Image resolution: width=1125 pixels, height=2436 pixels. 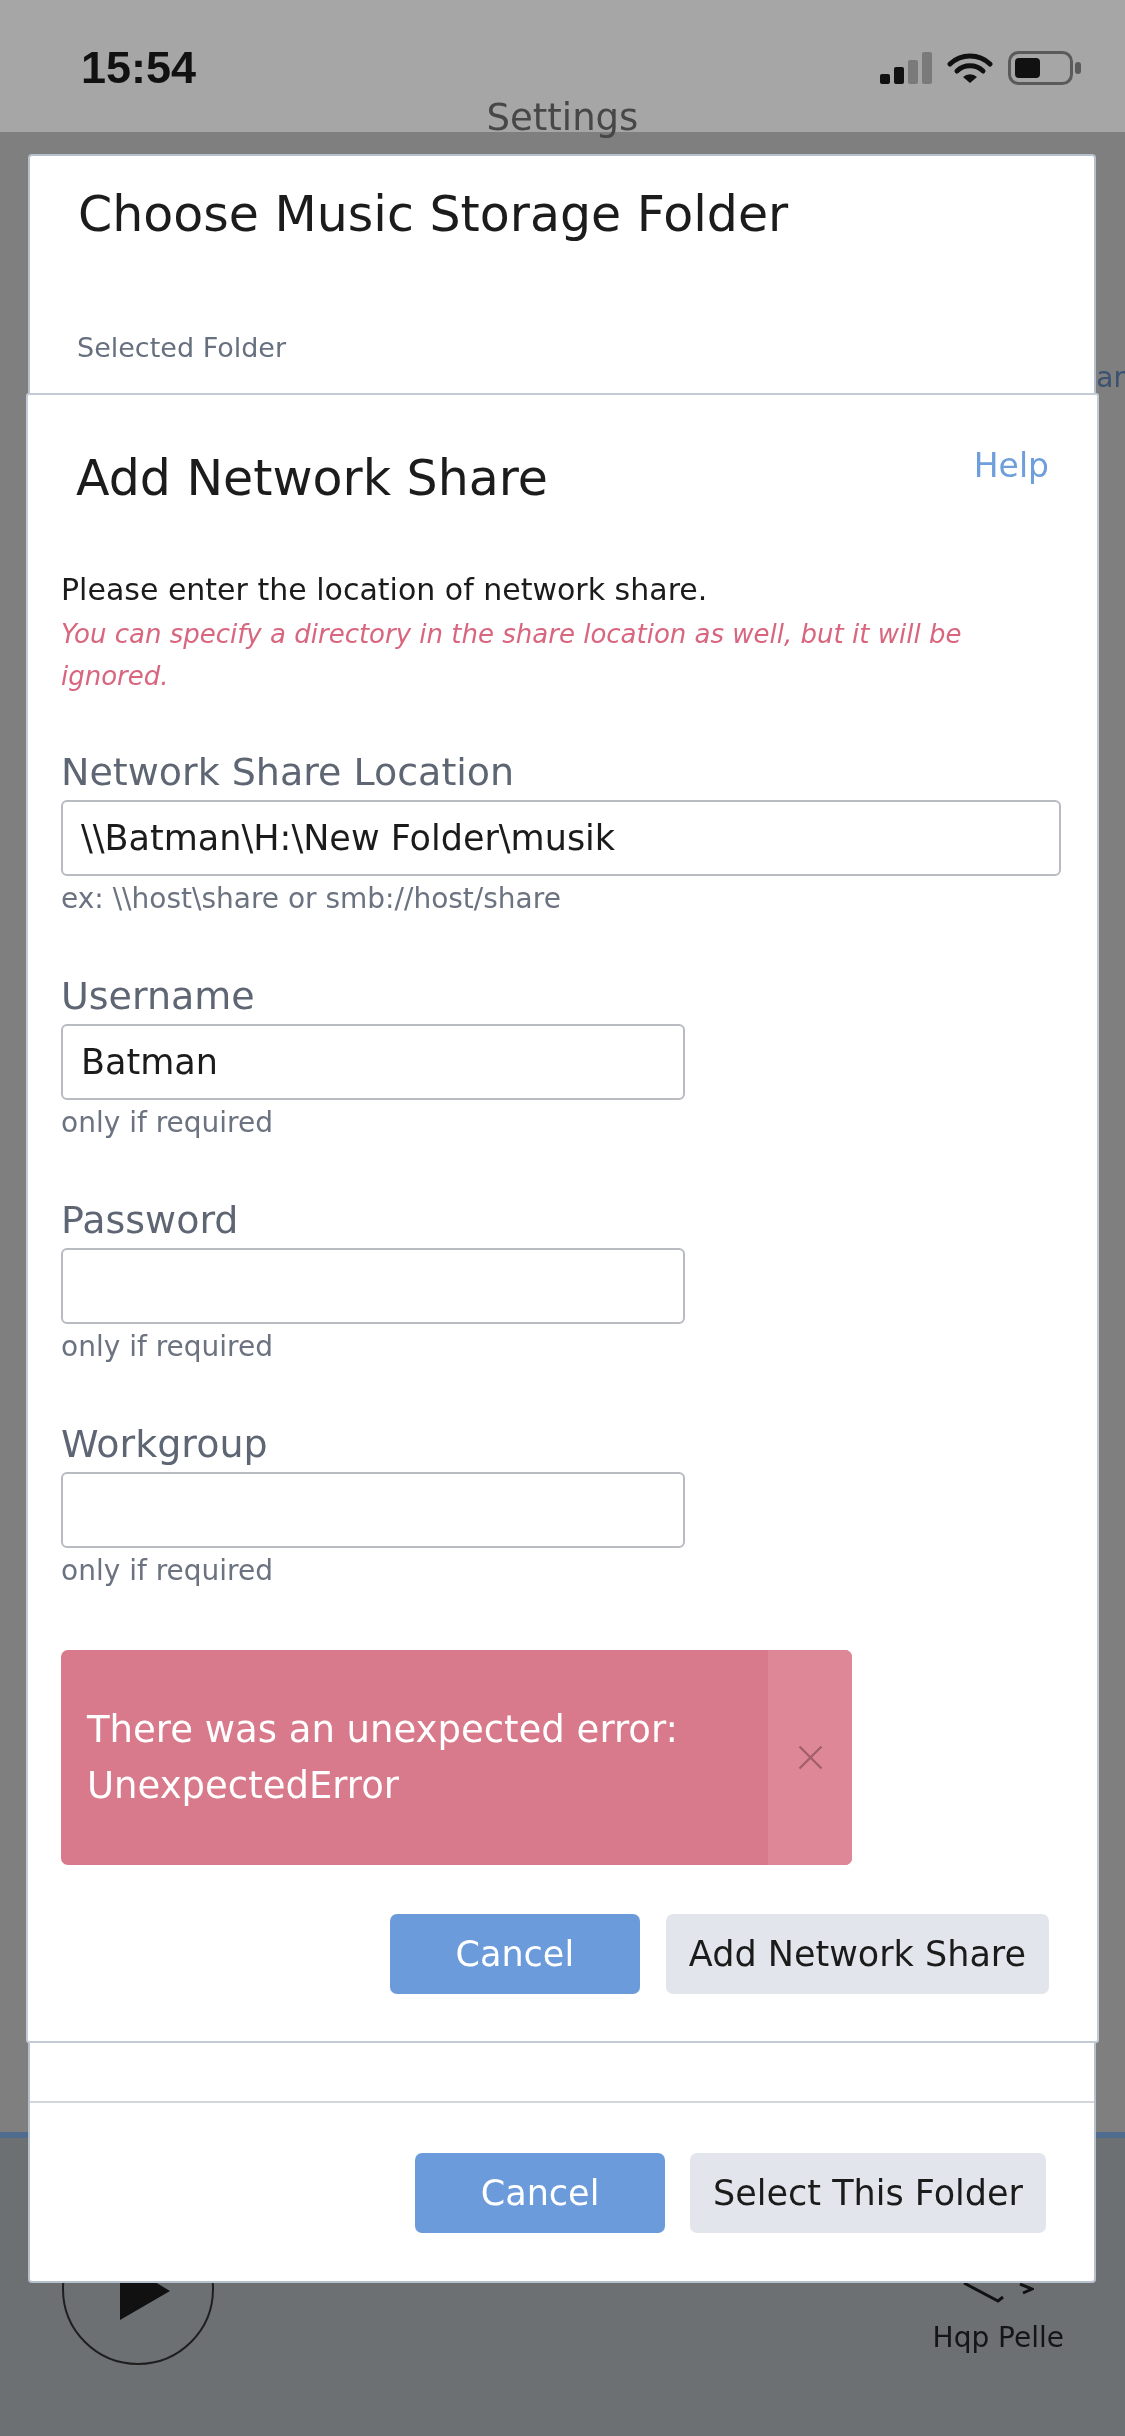 I want to click on input-field: Batman, so click(x=373, y=1062).